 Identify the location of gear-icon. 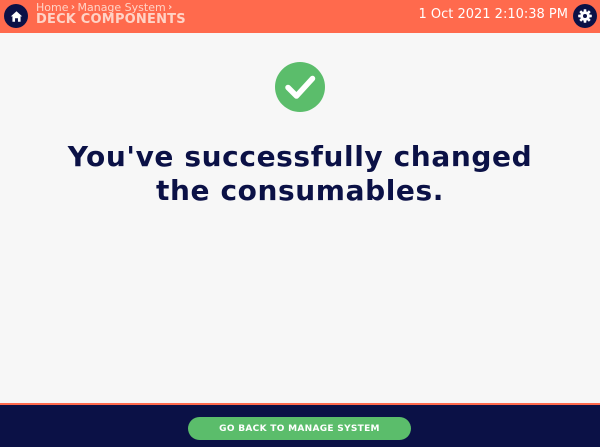
(585, 16).